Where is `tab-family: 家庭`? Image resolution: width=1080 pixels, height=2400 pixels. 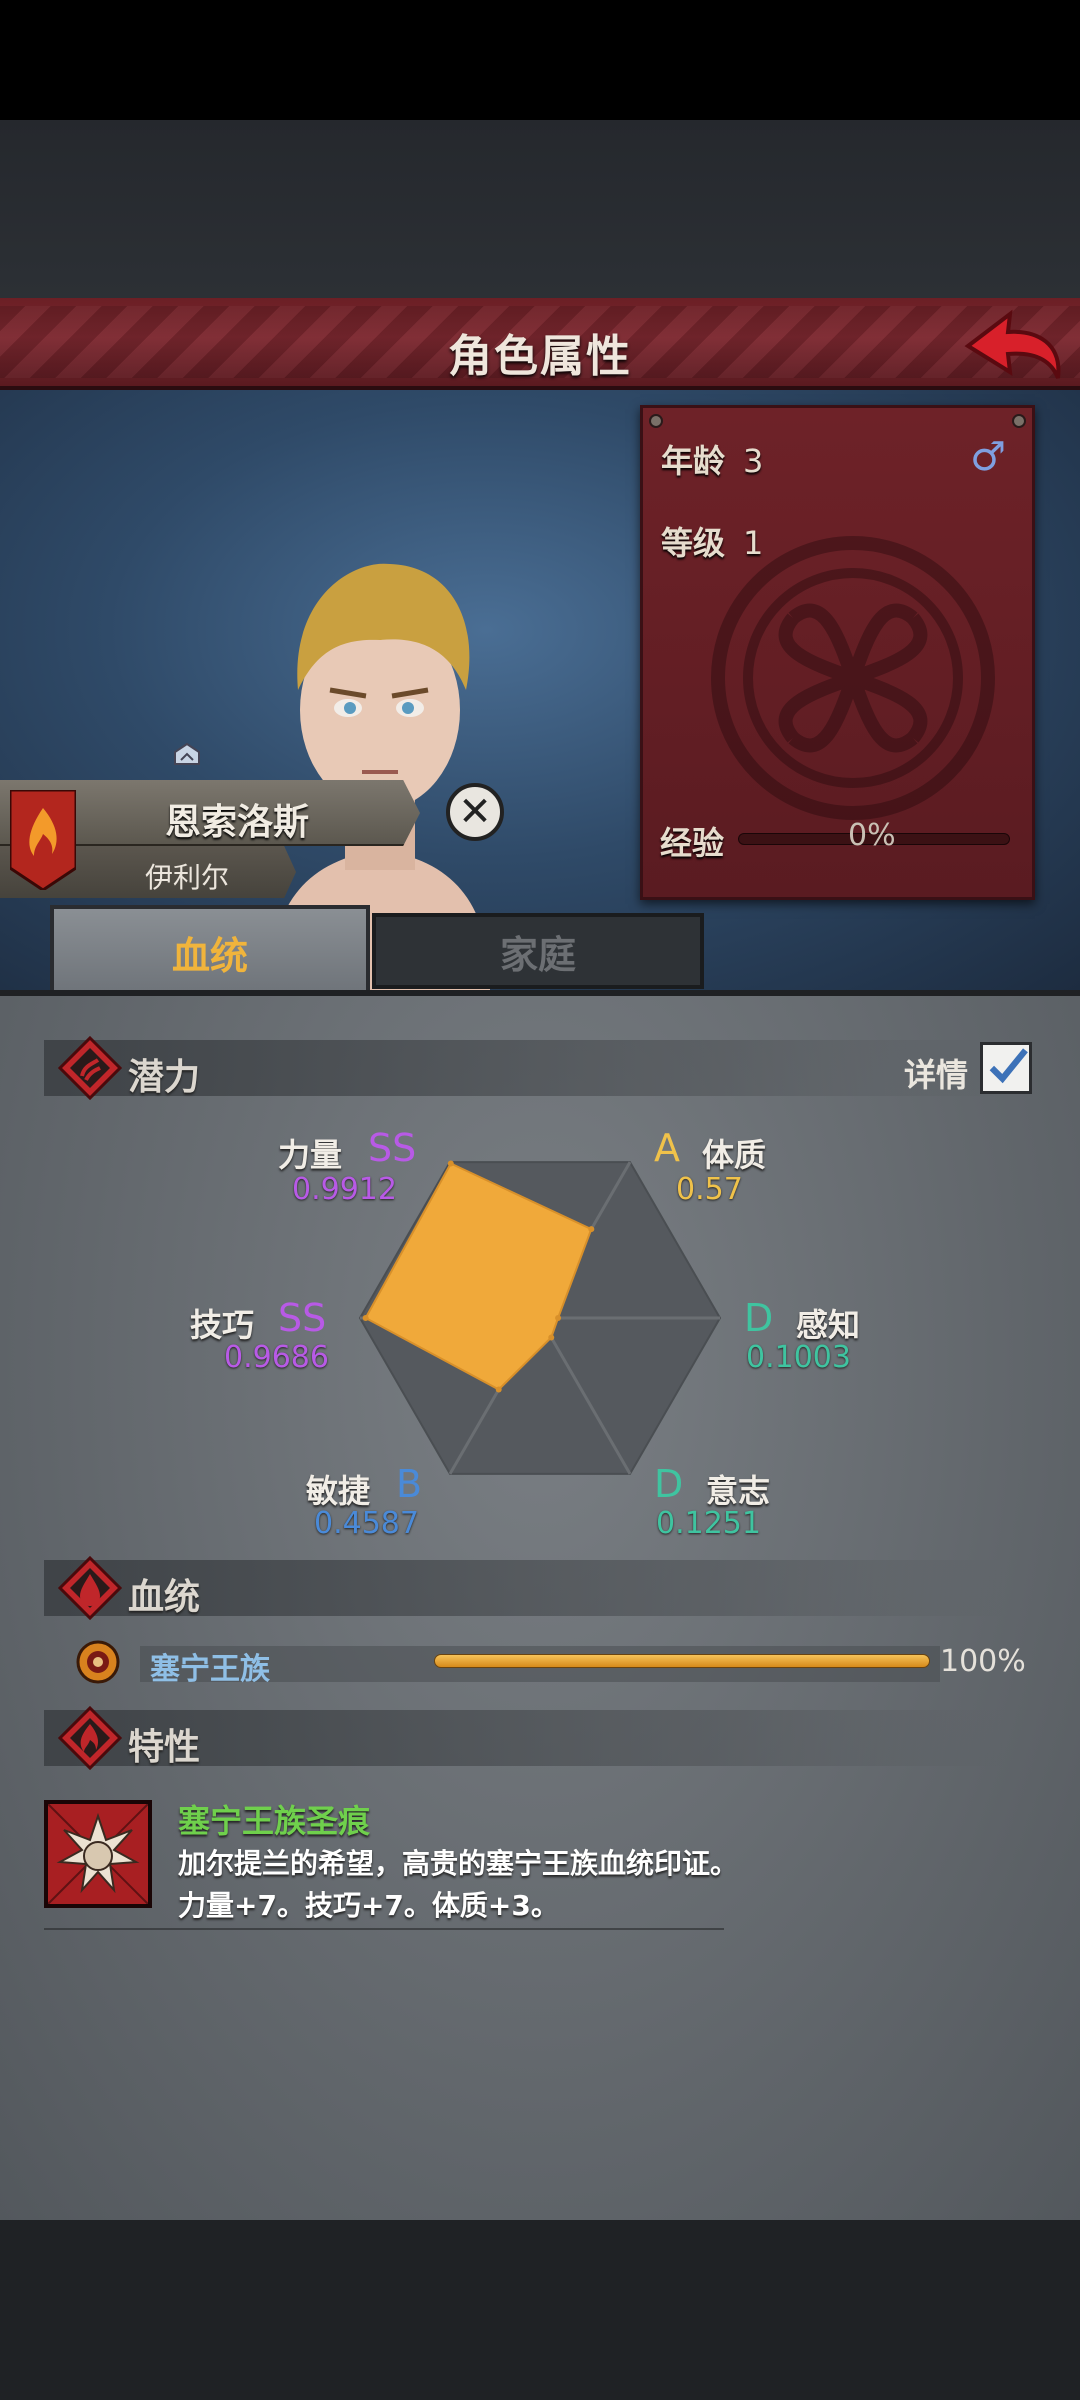
tab-family: 家庭 is located at coordinates (538, 951).